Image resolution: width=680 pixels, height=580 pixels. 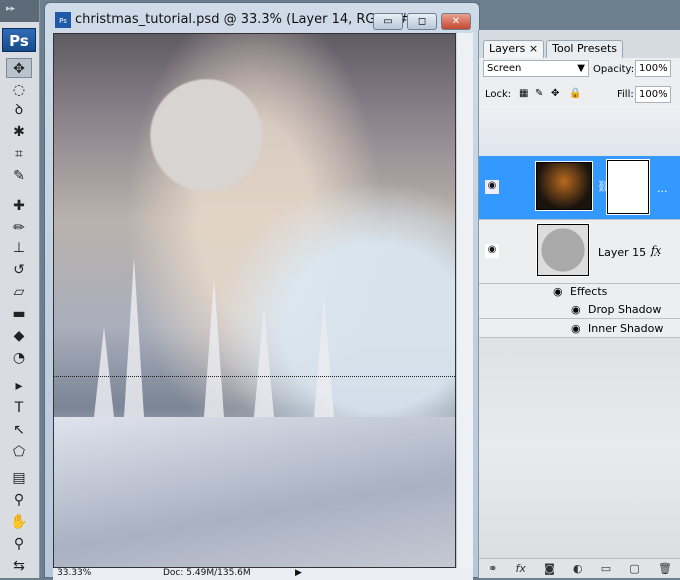 What do you see at coordinates (549, 568) in the screenshot?
I see `add-mask-icon: ◙` at bounding box center [549, 568].